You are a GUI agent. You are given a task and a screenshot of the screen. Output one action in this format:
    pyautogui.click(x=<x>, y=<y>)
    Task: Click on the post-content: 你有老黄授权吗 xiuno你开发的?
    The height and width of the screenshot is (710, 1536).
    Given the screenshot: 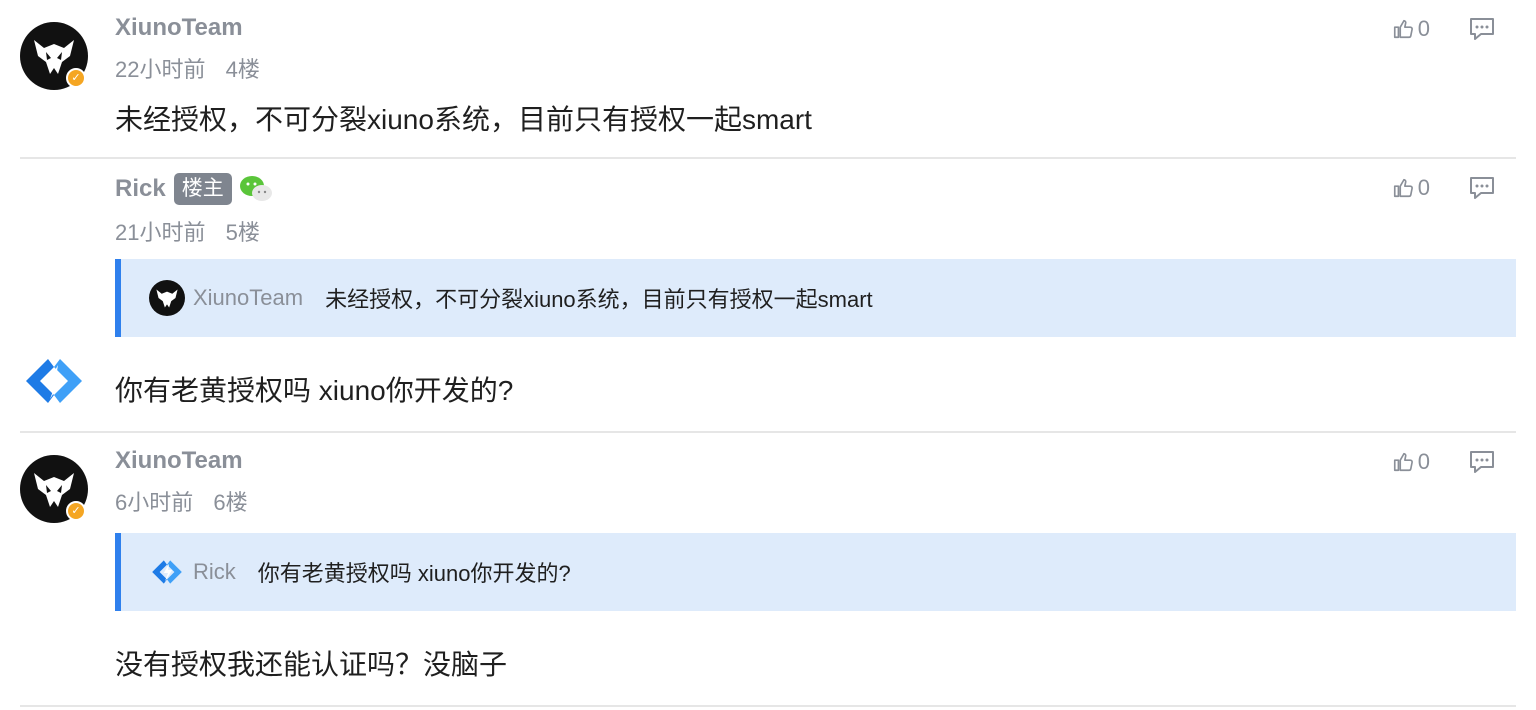 What is the action you would take?
    pyautogui.click(x=314, y=390)
    